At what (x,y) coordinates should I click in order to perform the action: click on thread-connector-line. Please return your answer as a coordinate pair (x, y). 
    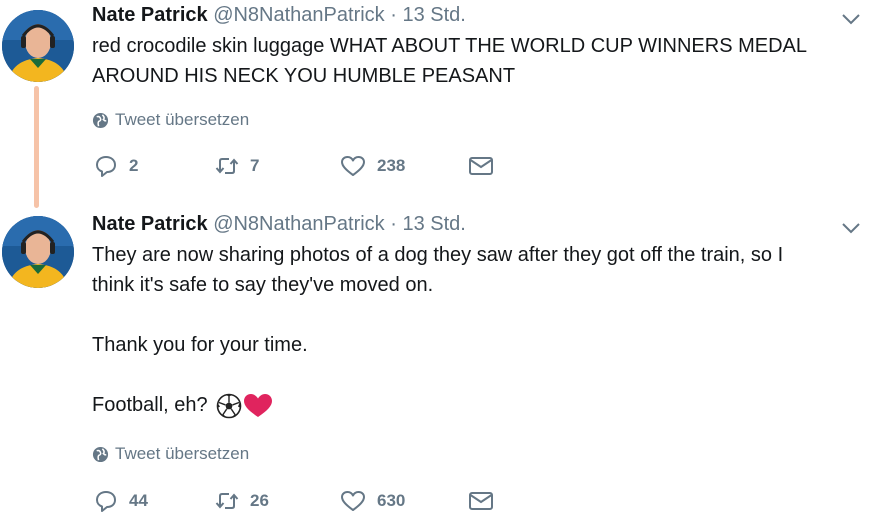
    Looking at the image, I should click on (36, 147).